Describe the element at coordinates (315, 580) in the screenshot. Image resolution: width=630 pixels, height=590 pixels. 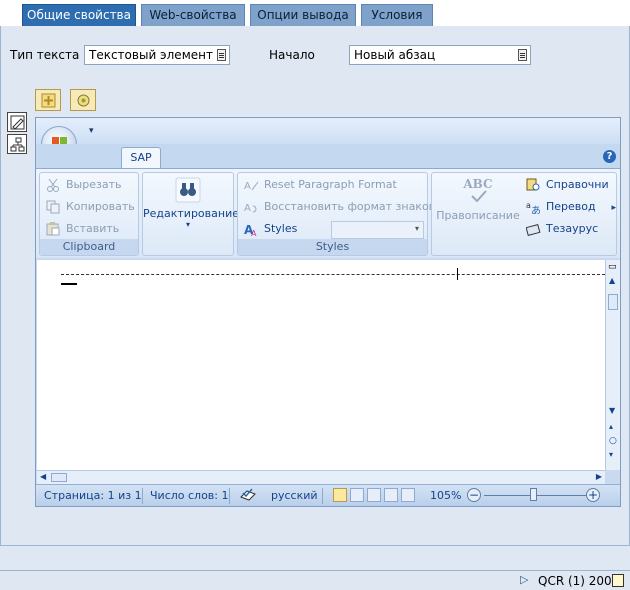
I see `sap-status-bar: ▷ QCR (1) 200` at that location.